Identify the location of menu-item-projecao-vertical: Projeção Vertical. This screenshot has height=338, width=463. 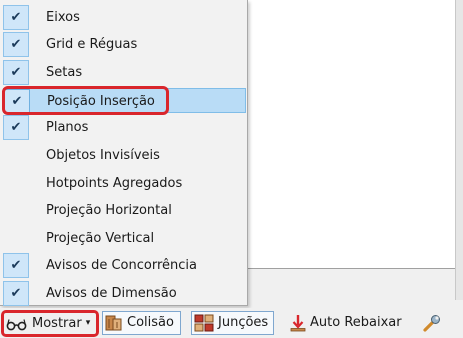
(124, 238).